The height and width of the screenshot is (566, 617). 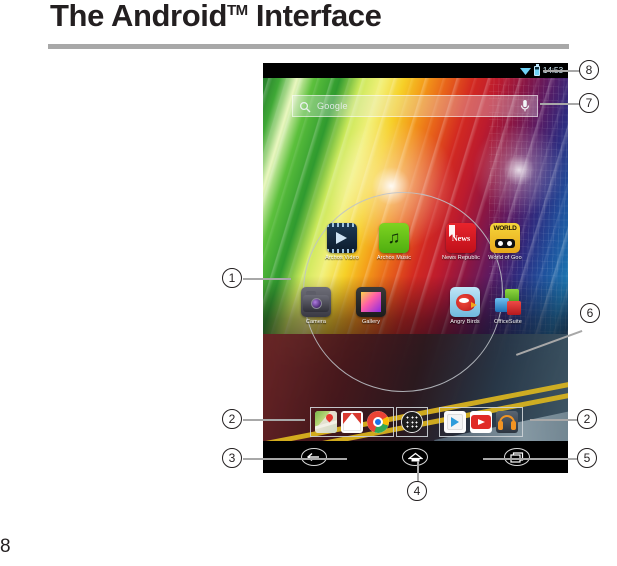 I want to click on callout-number: 5, so click(x=587, y=458).